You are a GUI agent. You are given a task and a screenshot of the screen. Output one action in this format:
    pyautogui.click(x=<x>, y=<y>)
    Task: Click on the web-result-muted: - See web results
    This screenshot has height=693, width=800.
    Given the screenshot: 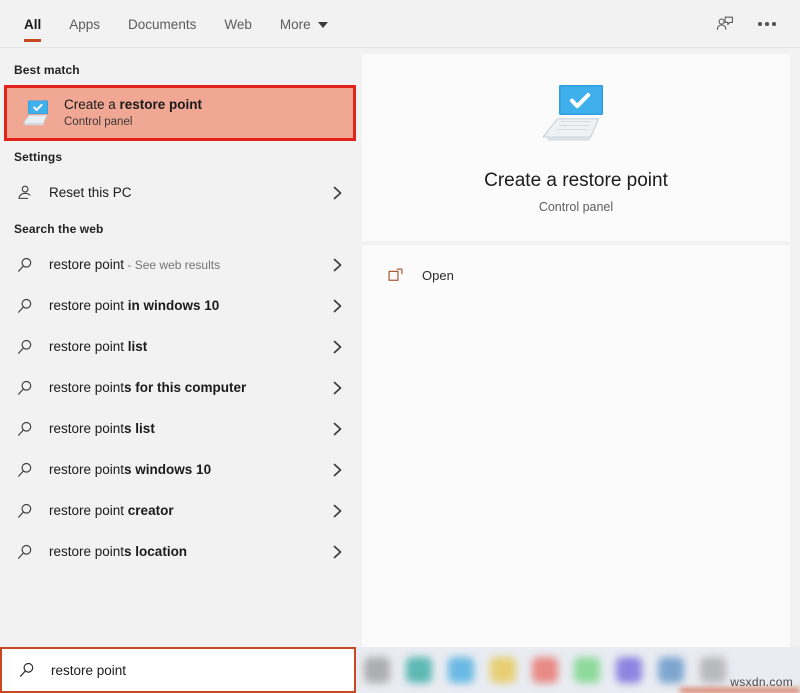 What is the action you would take?
    pyautogui.click(x=172, y=265)
    